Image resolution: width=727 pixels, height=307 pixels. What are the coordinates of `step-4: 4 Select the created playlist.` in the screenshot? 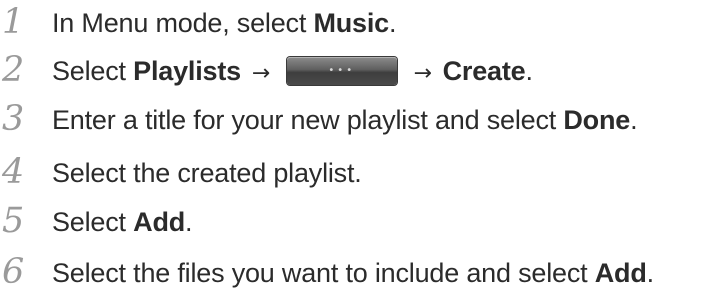 It's located at (363, 173).